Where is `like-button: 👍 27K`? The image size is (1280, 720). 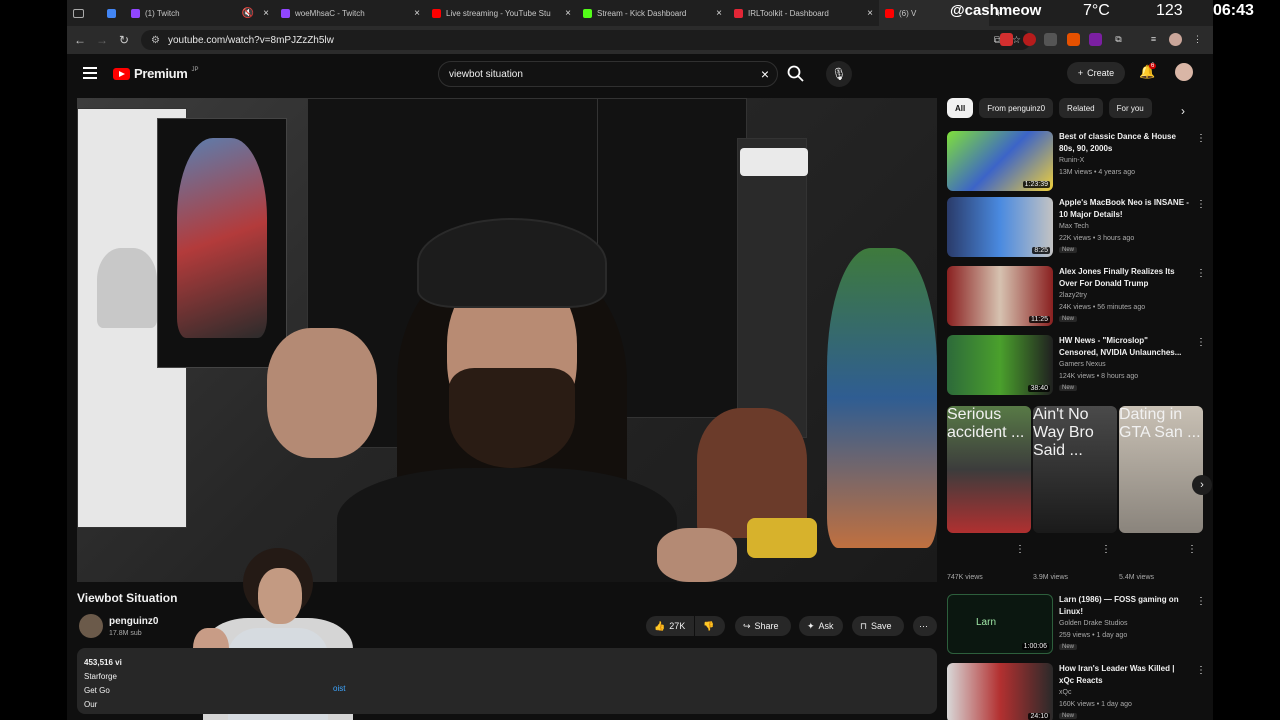 like-button: 👍 27K is located at coordinates (670, 626).